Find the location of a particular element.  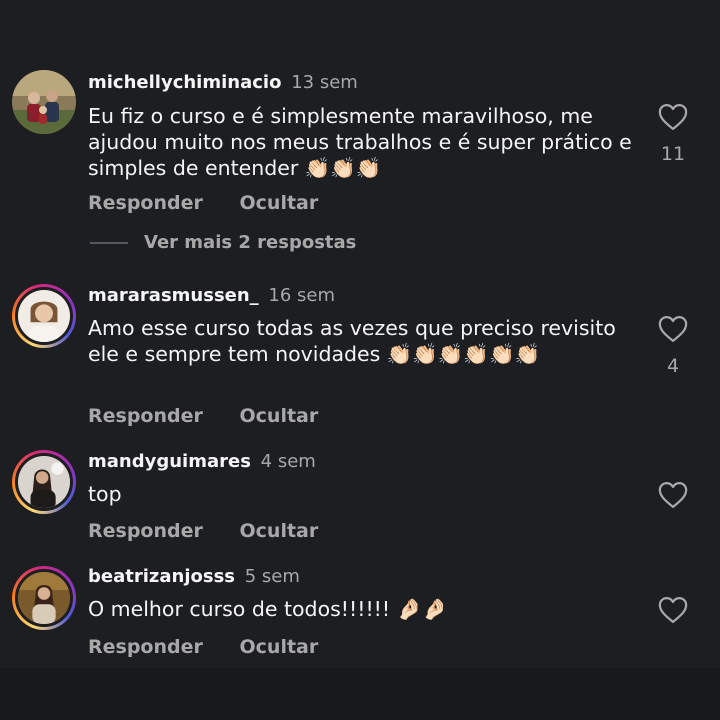

timestamp: 13 sem is located at coordinates (324, 82).